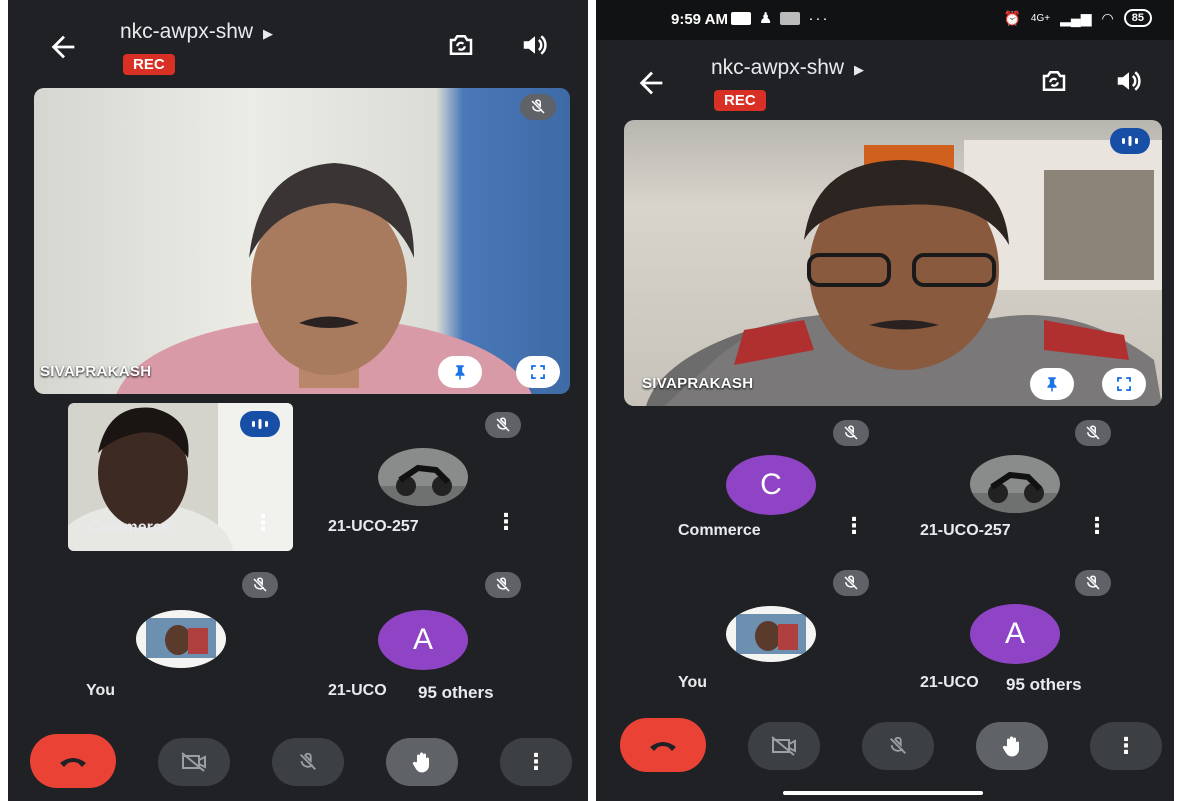 The width and height of the screenshot is (1180, 801). Describe the element at coordinates (741, 18) in the screenshot. I see `video-notification-icon` at that location.